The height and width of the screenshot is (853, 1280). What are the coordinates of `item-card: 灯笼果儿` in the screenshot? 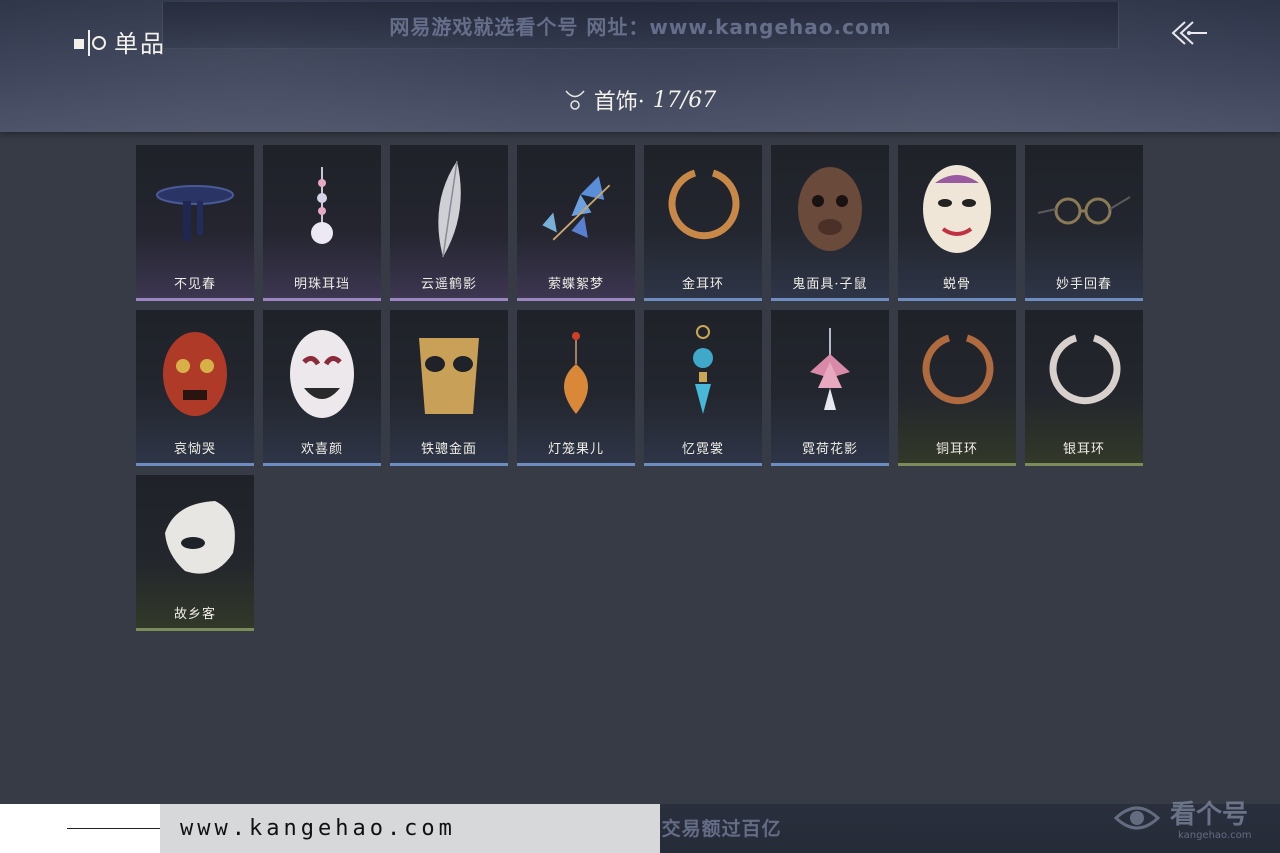 It's located at (576, 388).